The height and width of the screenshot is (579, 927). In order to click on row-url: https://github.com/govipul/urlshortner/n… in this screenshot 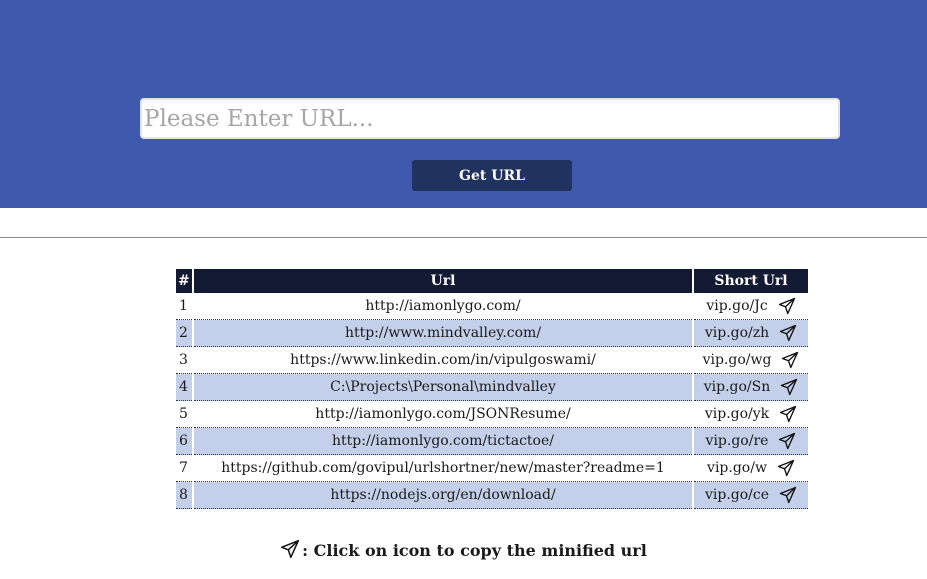, I will do `click(443, 468)`.